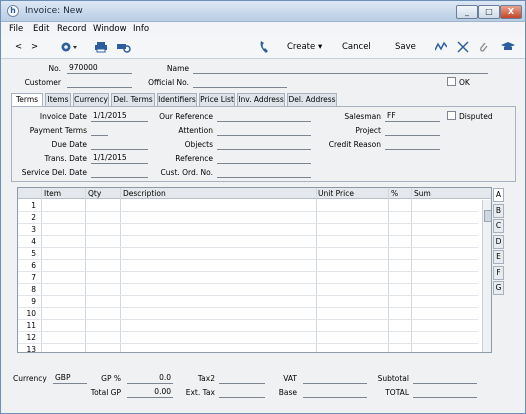 The height and width of the screenshot is (414, 526). What do you see at coordinates (405, 47) in the screenshot?
I see `save-button: Save` at bounding box center [405, 47].